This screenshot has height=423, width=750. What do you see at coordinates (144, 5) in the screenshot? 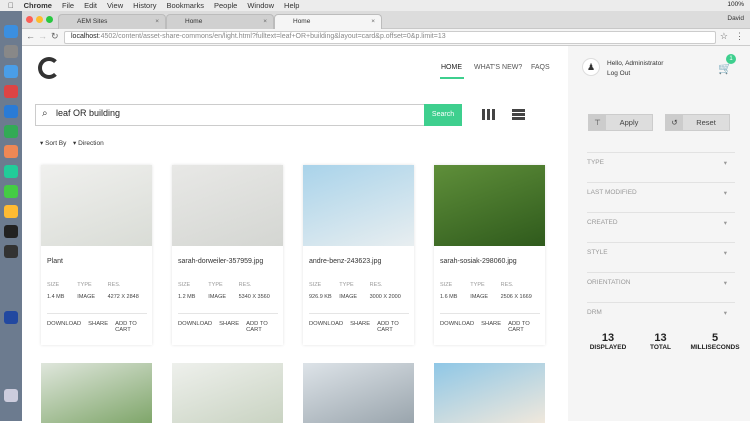
I see `menu-history: History` at bounding box center [144, 5].